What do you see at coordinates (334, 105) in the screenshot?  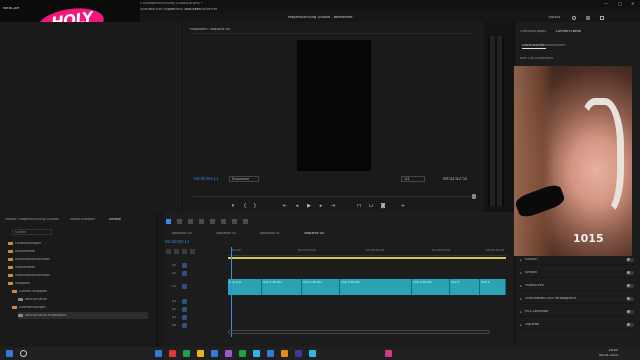 I see `program-video-frame` at bounding box center [334, 105].